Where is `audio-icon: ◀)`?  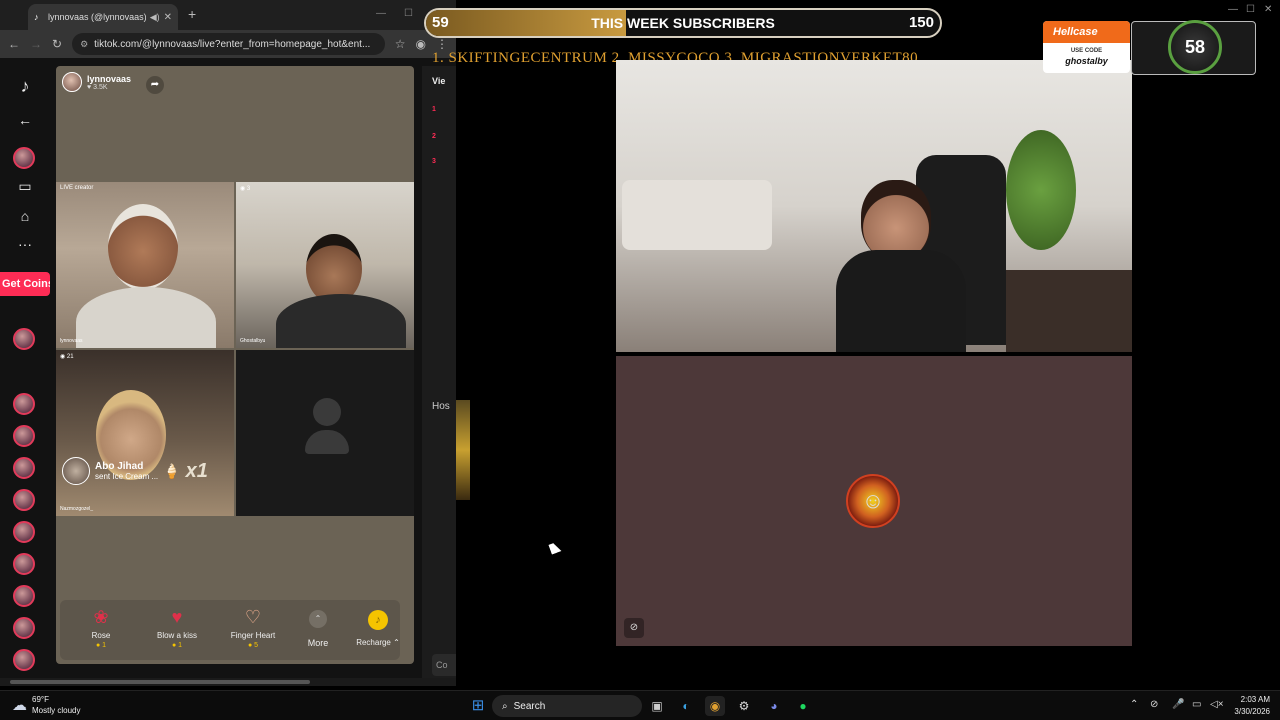
audio-icon: ◀) is located at coordinates (155, 17).